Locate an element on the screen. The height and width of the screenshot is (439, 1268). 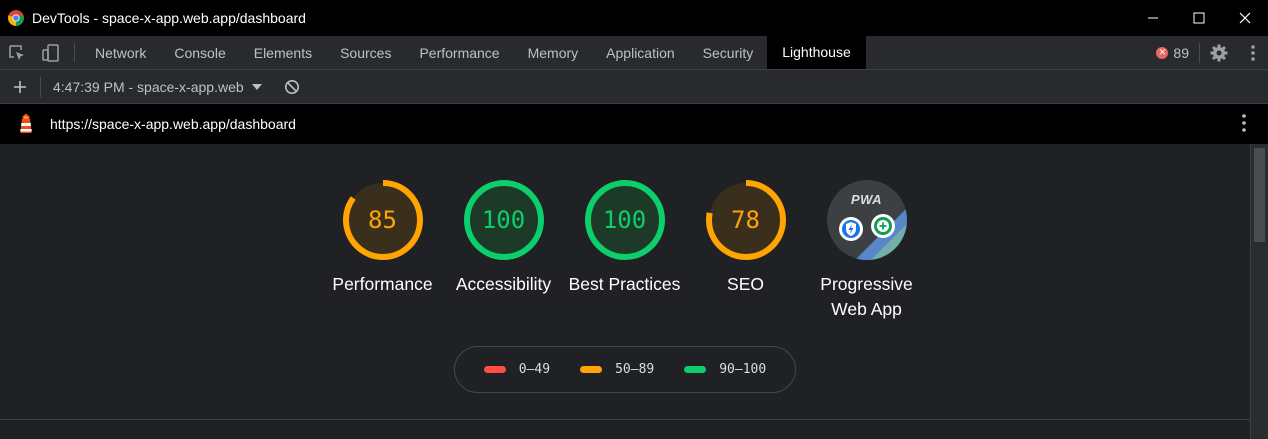
pwa-badge: PWA is located at coordinates (866, 220).